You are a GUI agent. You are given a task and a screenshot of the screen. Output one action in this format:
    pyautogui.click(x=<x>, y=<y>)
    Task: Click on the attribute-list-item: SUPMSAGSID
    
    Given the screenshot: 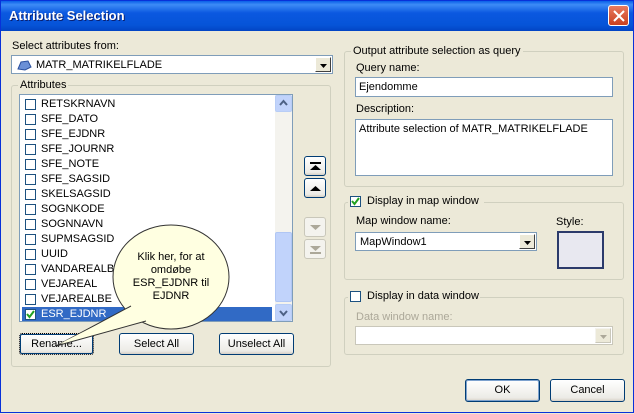 What is the action you would take?
    pyautogui.click(x=147, y=239)
    